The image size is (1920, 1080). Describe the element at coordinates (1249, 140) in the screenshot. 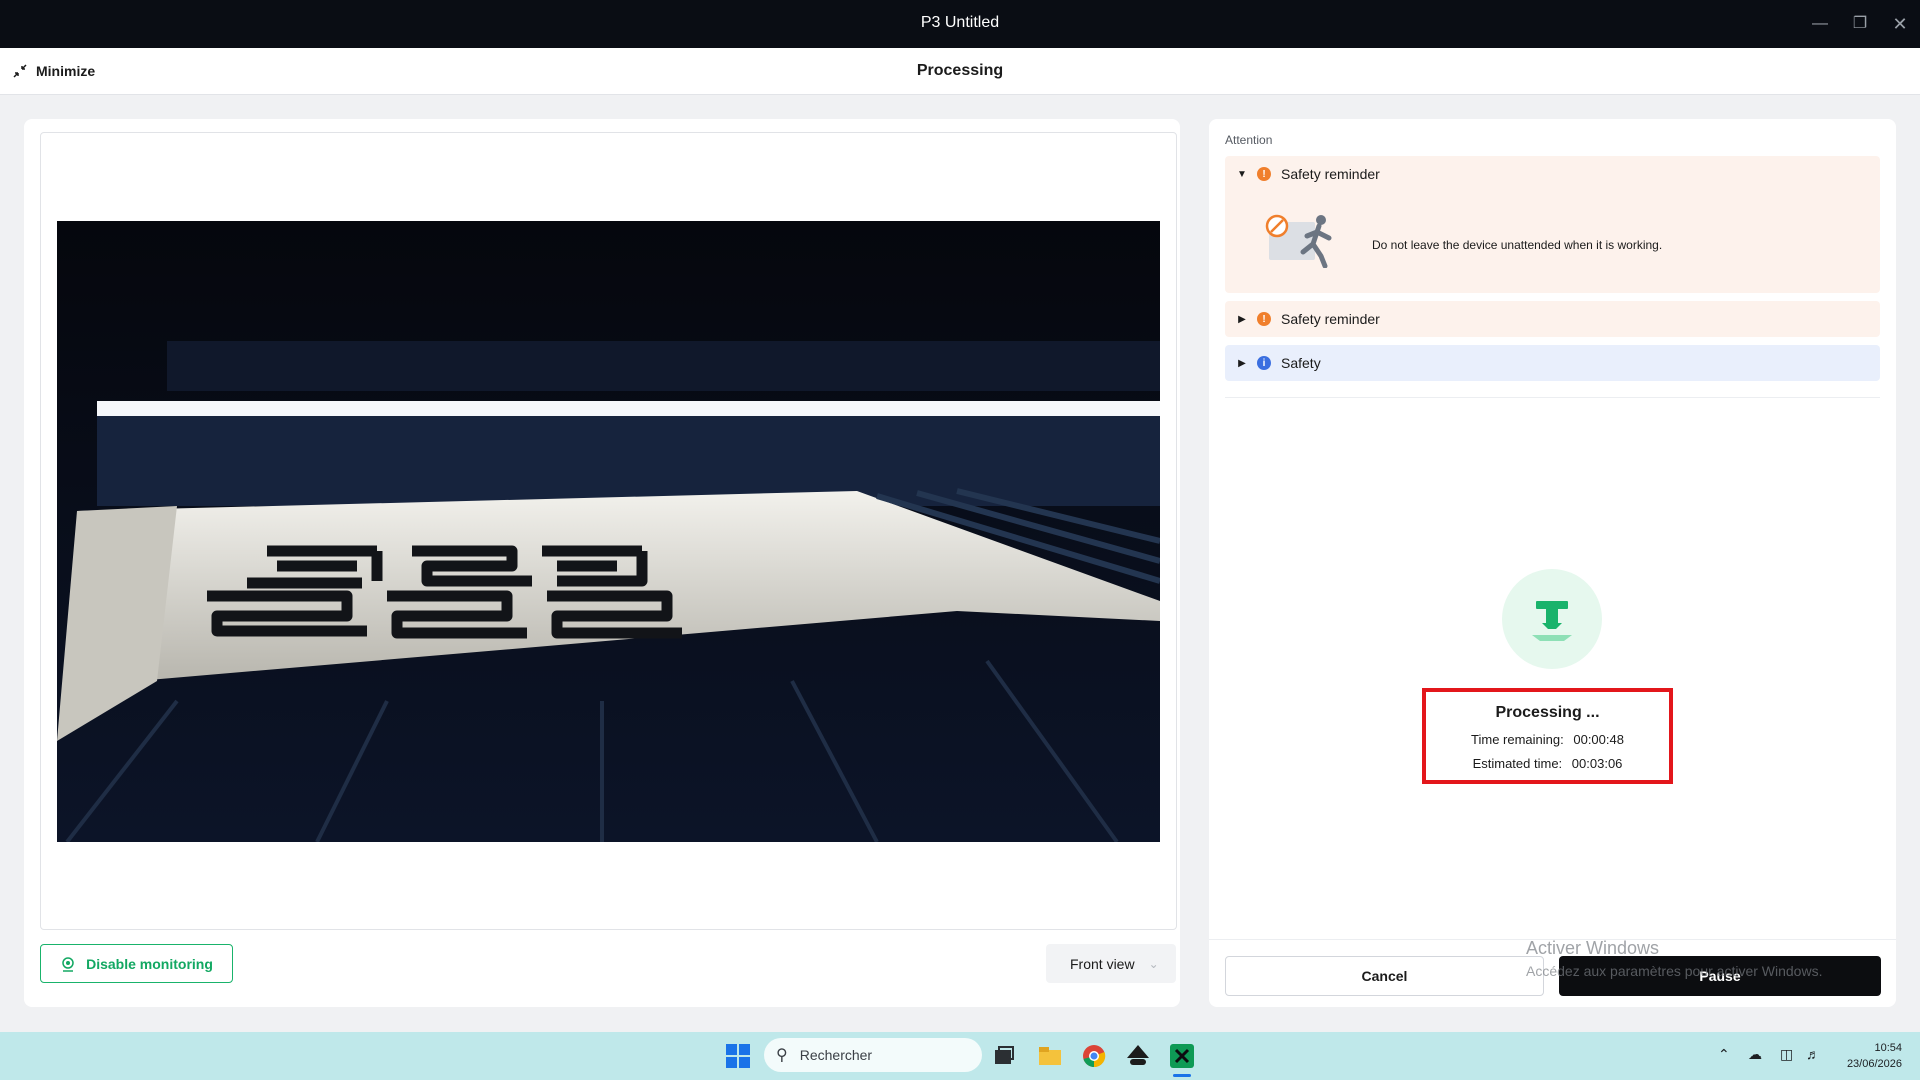

I see `attention-label: Attention` at that location.